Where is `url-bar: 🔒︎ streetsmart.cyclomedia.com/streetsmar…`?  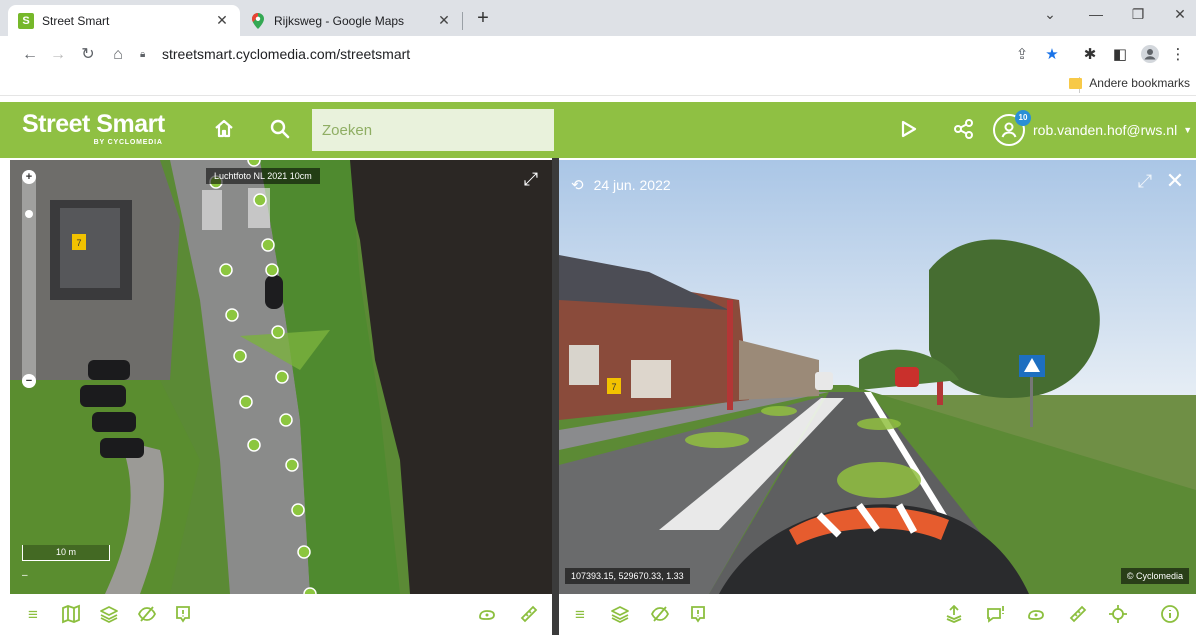 url-bar: 🔒︎ streetsmart.cyclomedia.com/streetsmar… is located at coordinates (605, 54).